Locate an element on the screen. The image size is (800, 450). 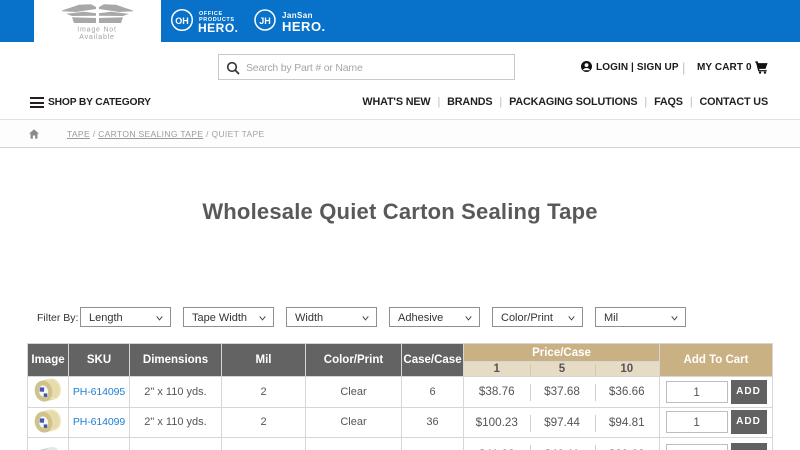
svg-text: OH is located at coordinates (182, 21).